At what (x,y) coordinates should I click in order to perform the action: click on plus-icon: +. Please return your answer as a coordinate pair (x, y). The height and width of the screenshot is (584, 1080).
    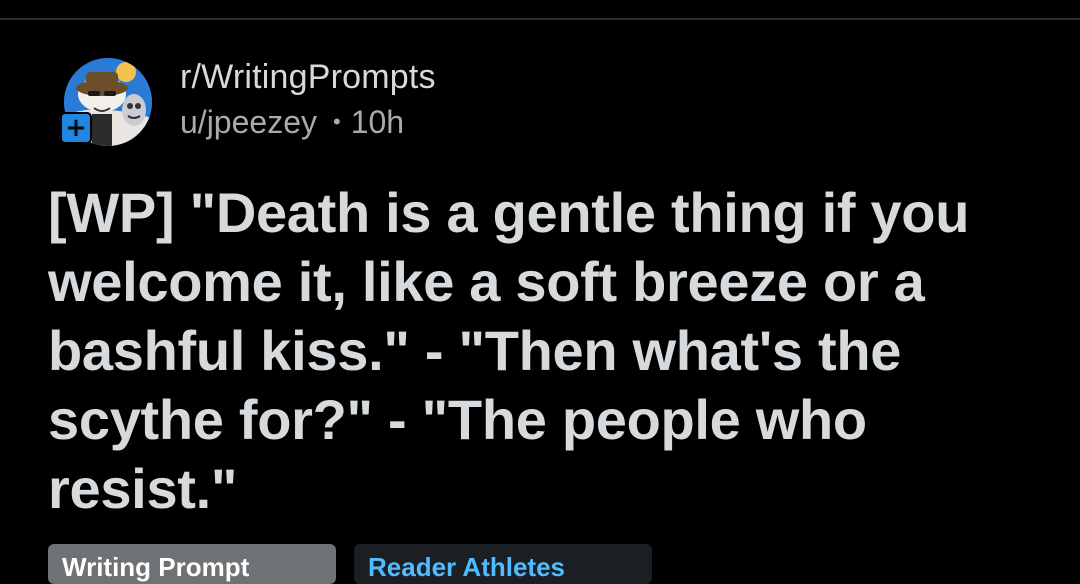
    Looking at the image, I should click on (76, 128).